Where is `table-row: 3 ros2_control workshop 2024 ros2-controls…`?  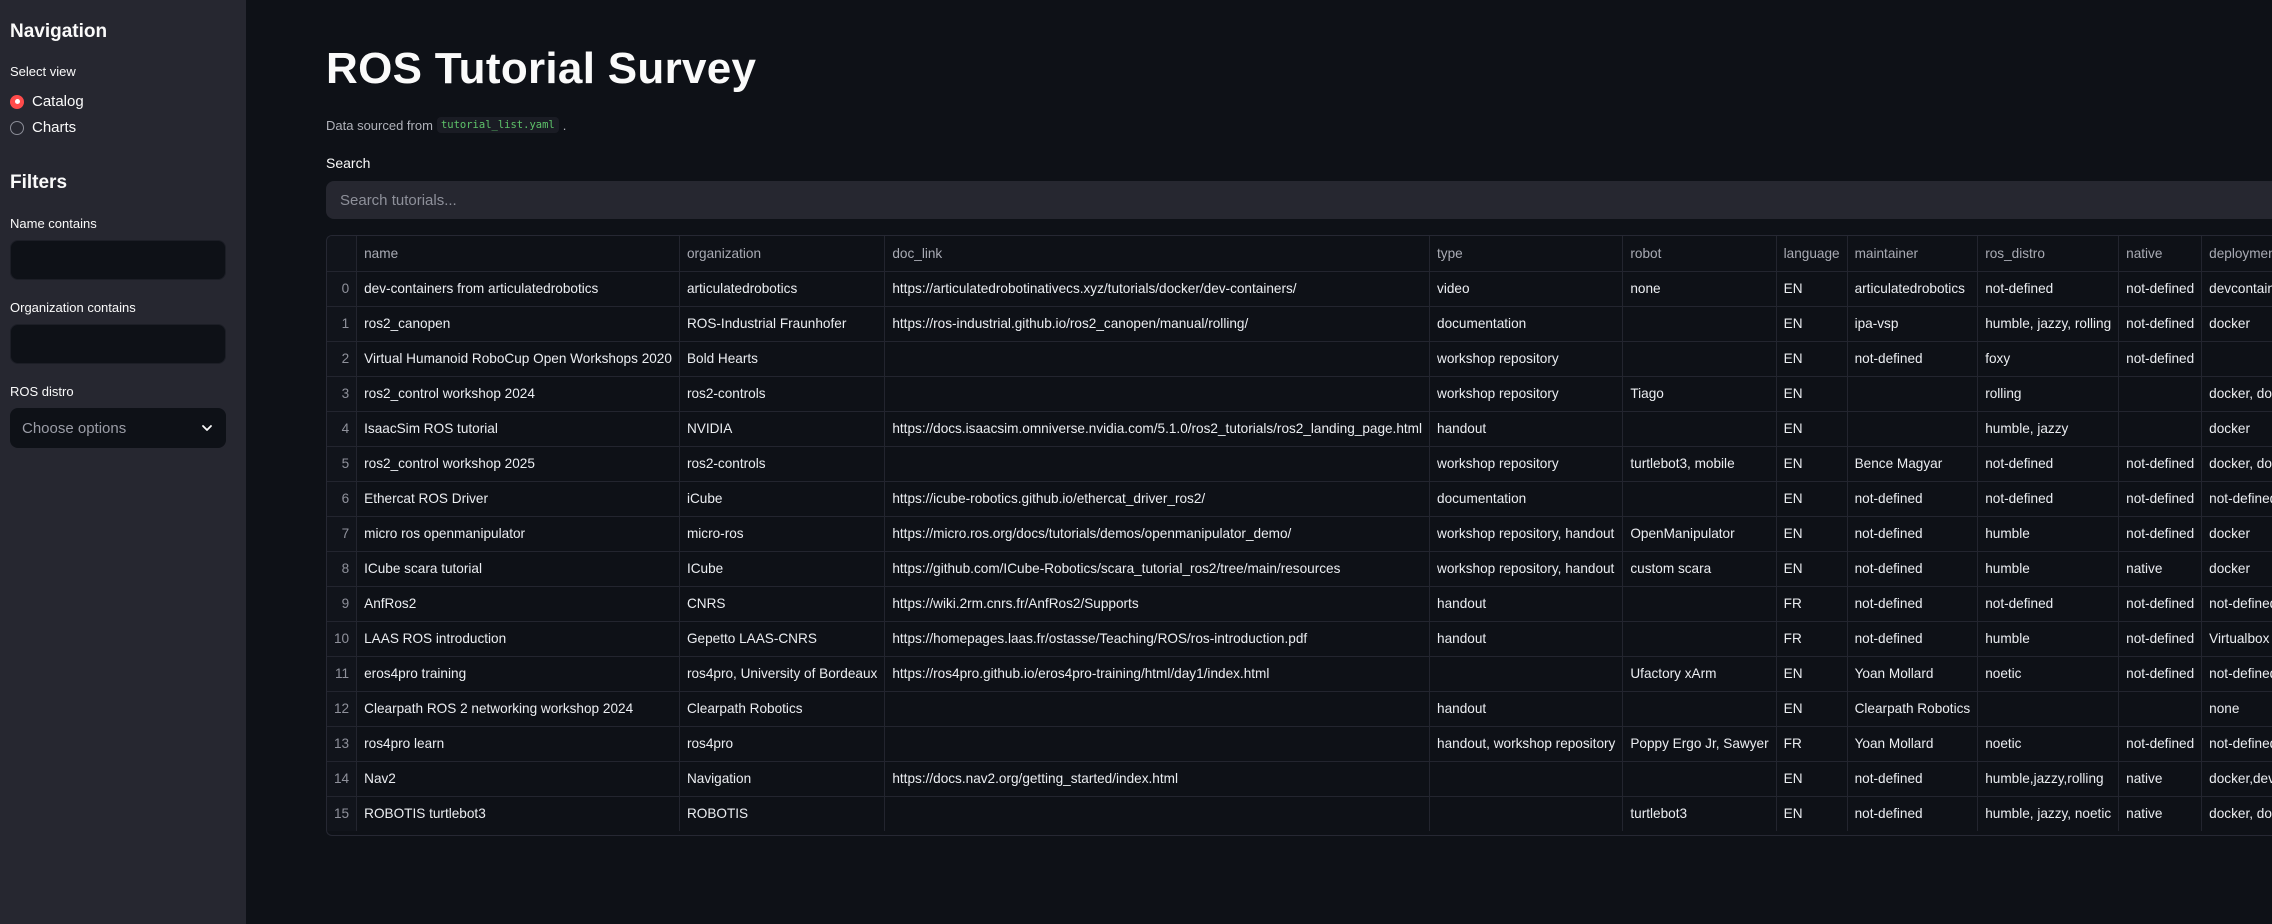 table-row: 3 ros2_control workshop 2024 ros2-controls… is located at coordinates (1299, 394).